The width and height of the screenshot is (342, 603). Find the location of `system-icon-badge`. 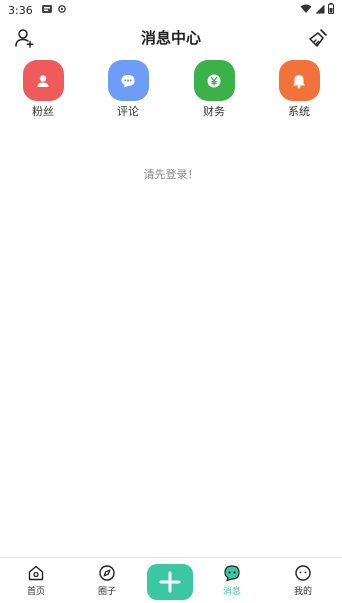

system-icon-badge is located at coordinates (299, 80).